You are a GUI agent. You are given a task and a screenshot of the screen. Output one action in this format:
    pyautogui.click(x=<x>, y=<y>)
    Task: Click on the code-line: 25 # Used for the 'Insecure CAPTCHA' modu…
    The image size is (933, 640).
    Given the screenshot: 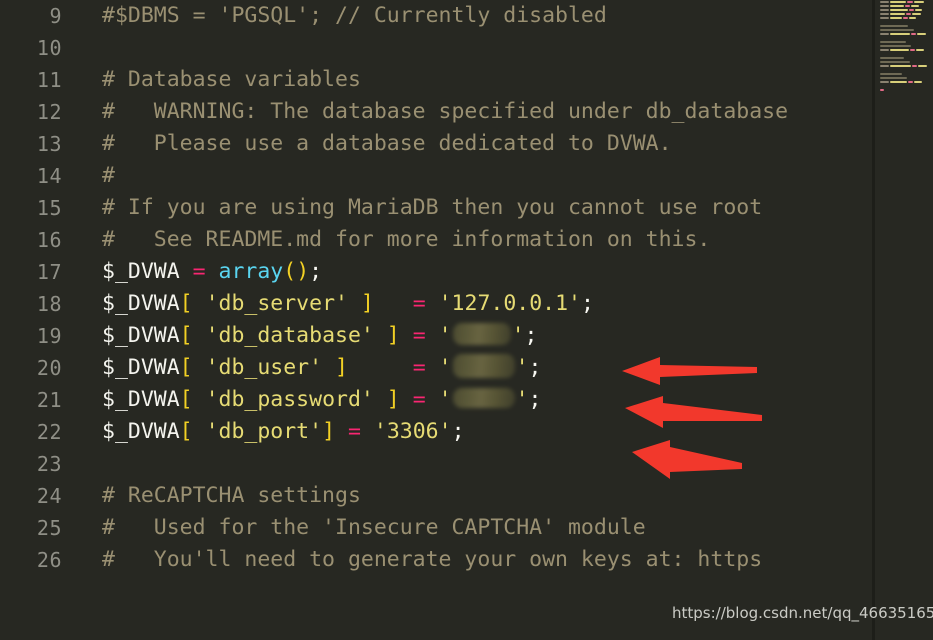 What is the action you would take?
    pyautogui.click(x=436, y=528)
    